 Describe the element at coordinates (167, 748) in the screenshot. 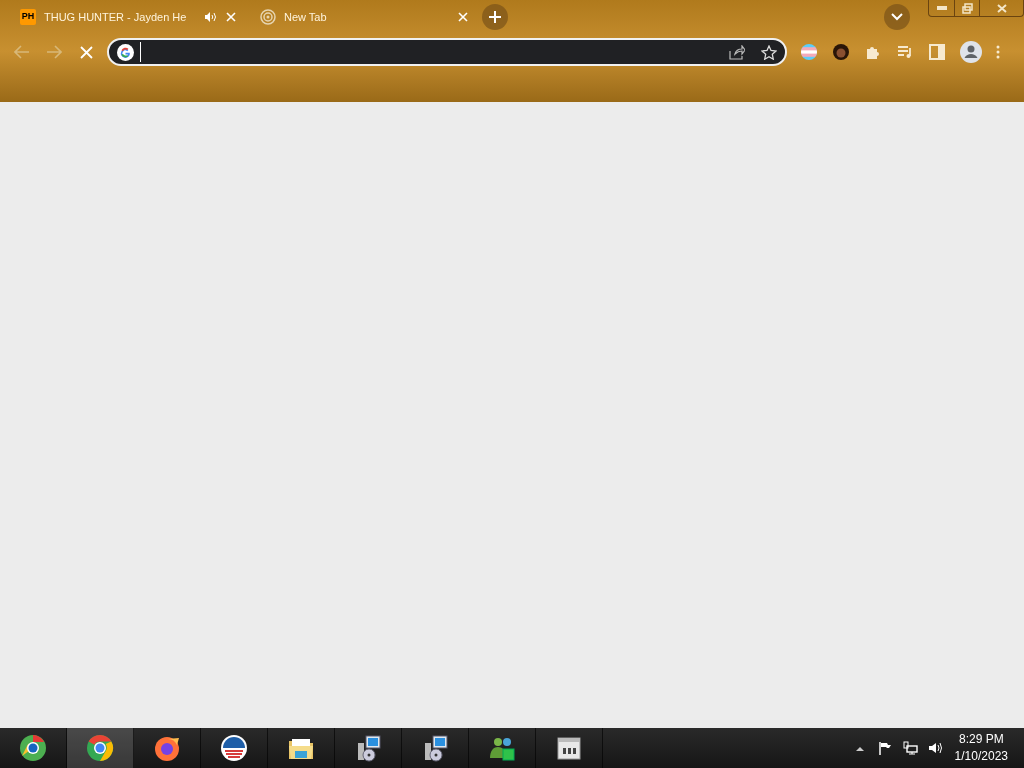

I see `firefox-icon` at that location.